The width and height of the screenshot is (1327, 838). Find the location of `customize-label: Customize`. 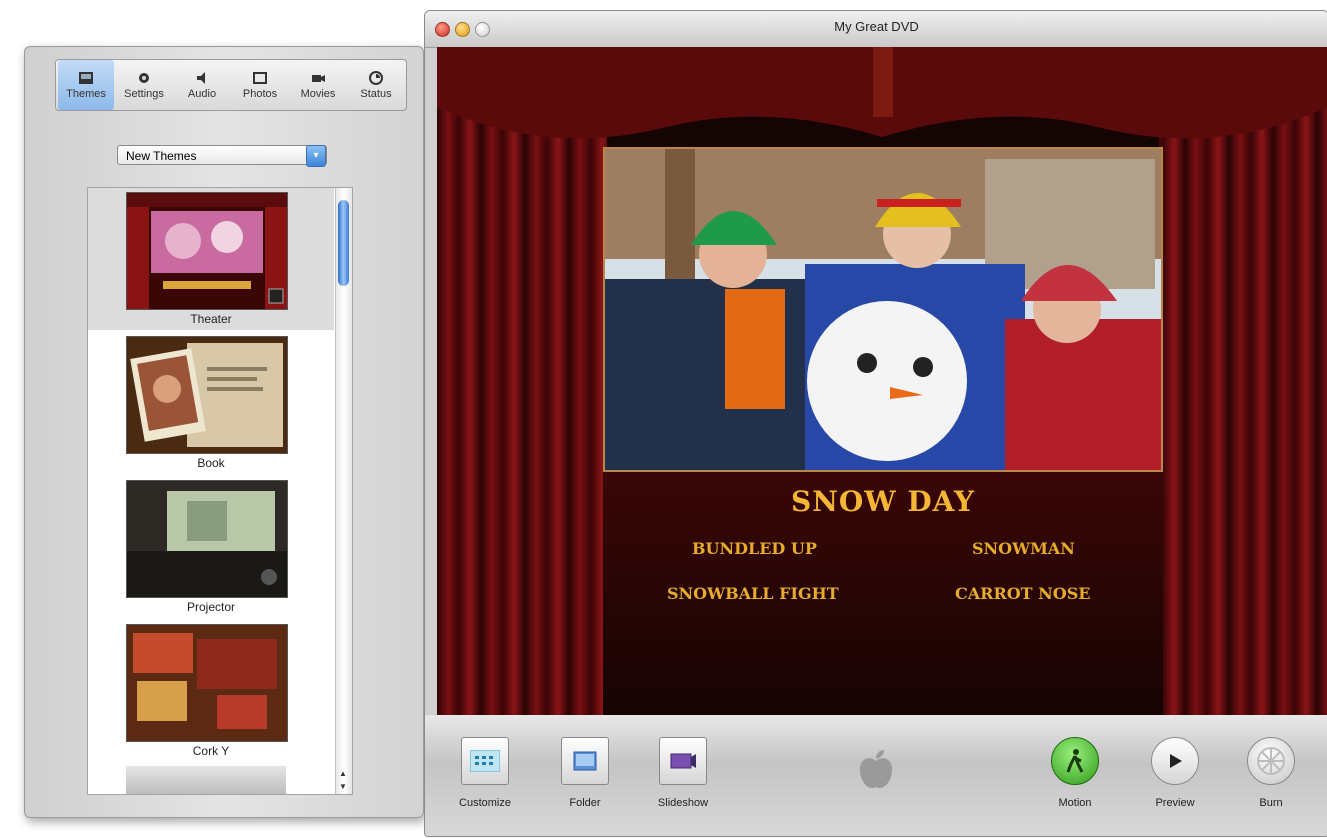

customize-label: Customize is located at coordinates (485, 803).